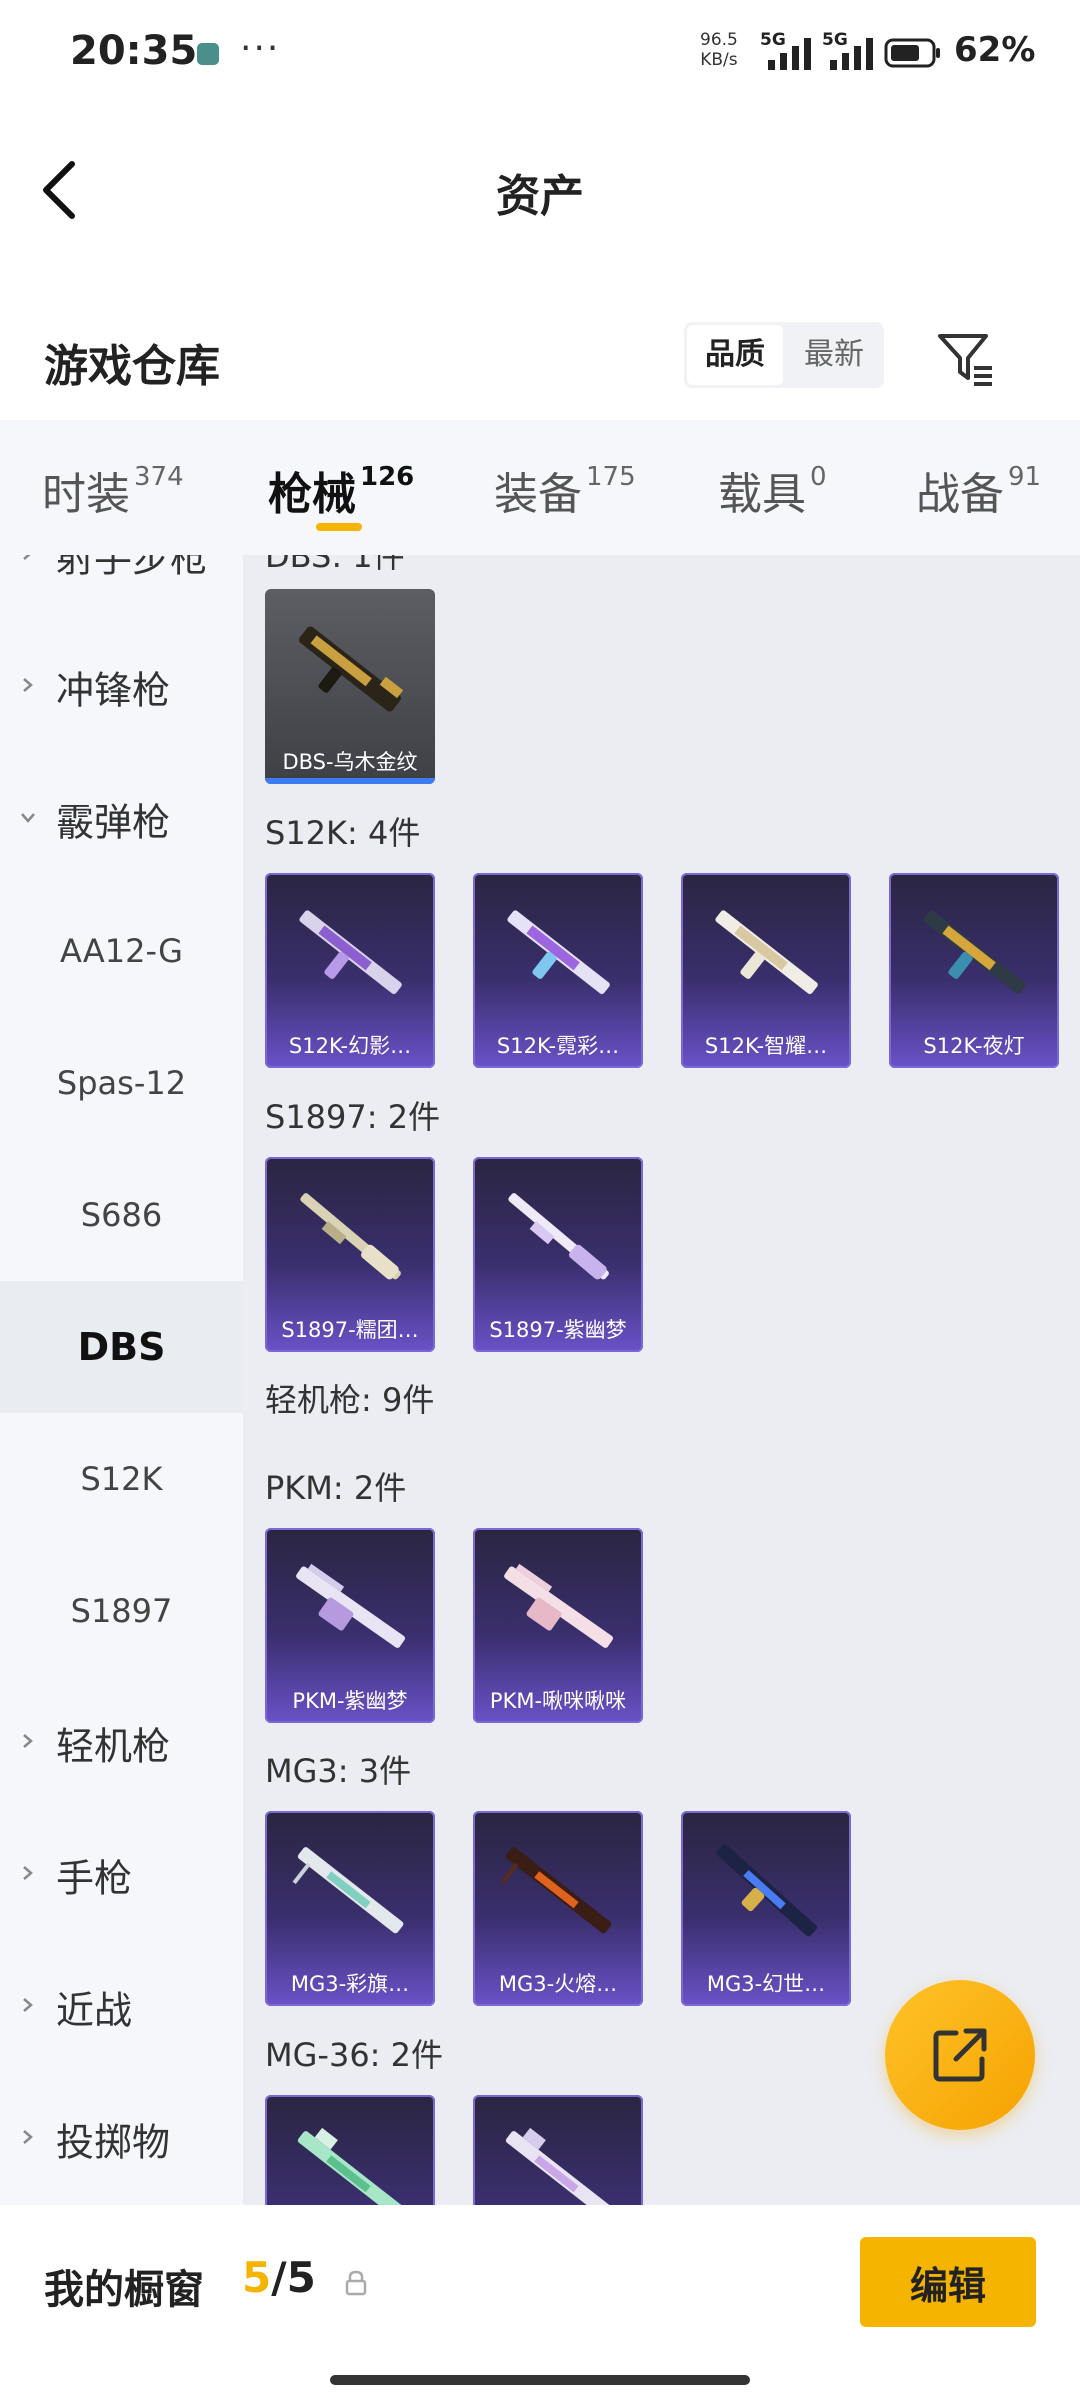 Image resolution: width=1080 pixels, height=2400 pixels. What do you see at coordinates (353, 1117) in the screenshot?
I see `group-label: S1897: 2件` at bounding box center [353, 1117].